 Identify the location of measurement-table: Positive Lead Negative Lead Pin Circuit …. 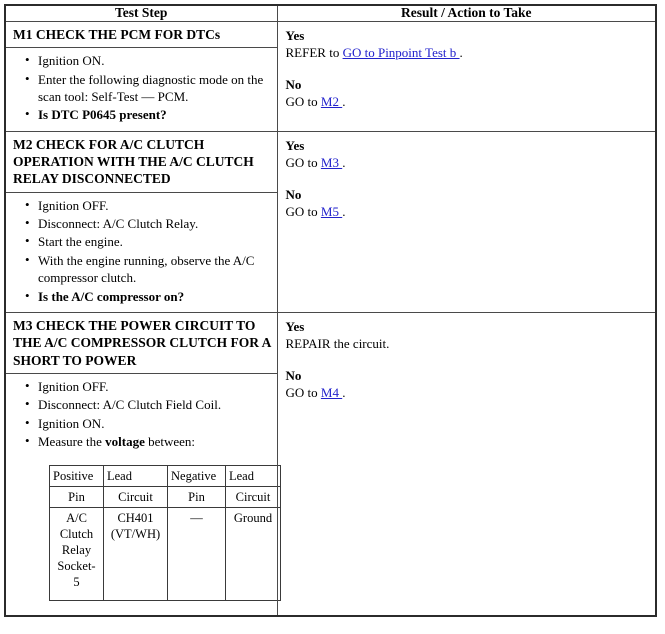
(165, 533).